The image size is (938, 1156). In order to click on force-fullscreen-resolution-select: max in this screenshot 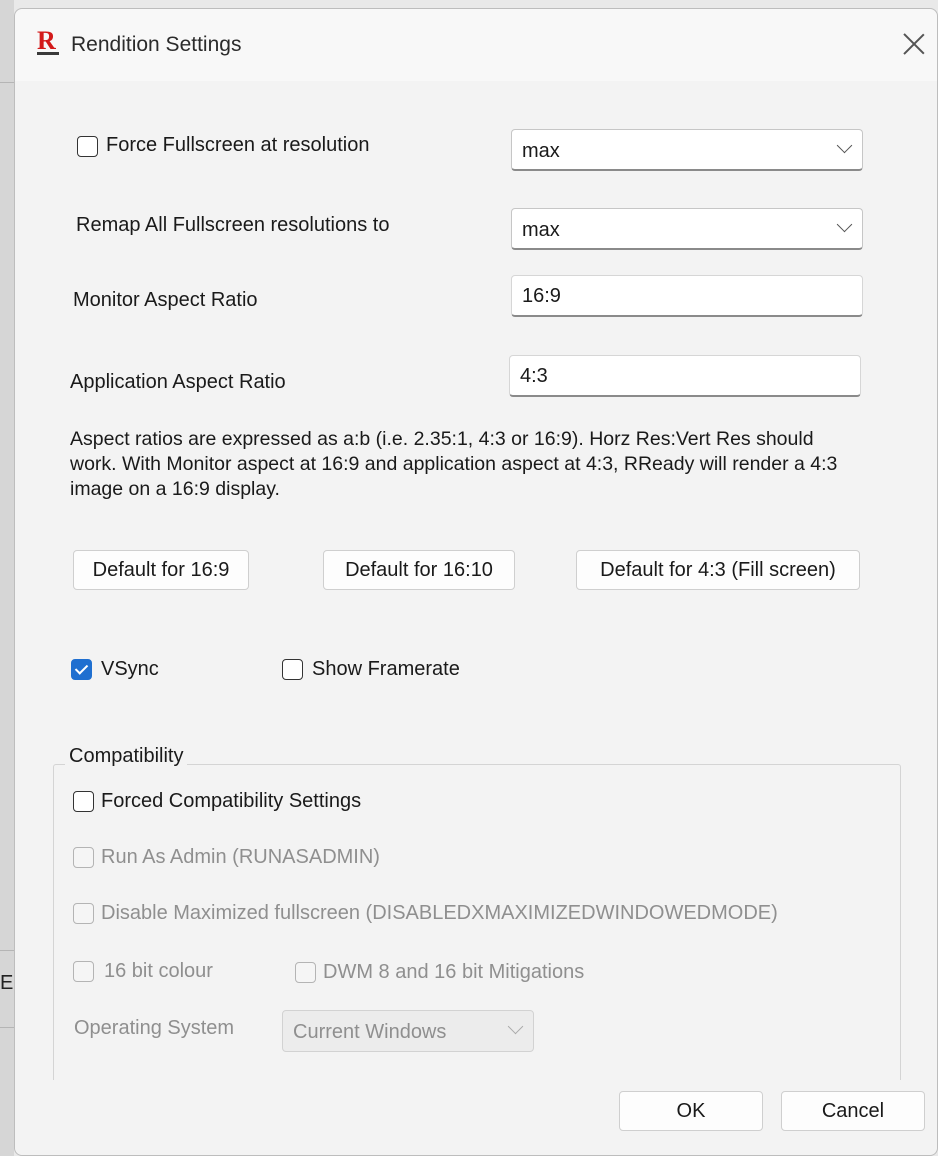, I will do `click(687, 150)`.